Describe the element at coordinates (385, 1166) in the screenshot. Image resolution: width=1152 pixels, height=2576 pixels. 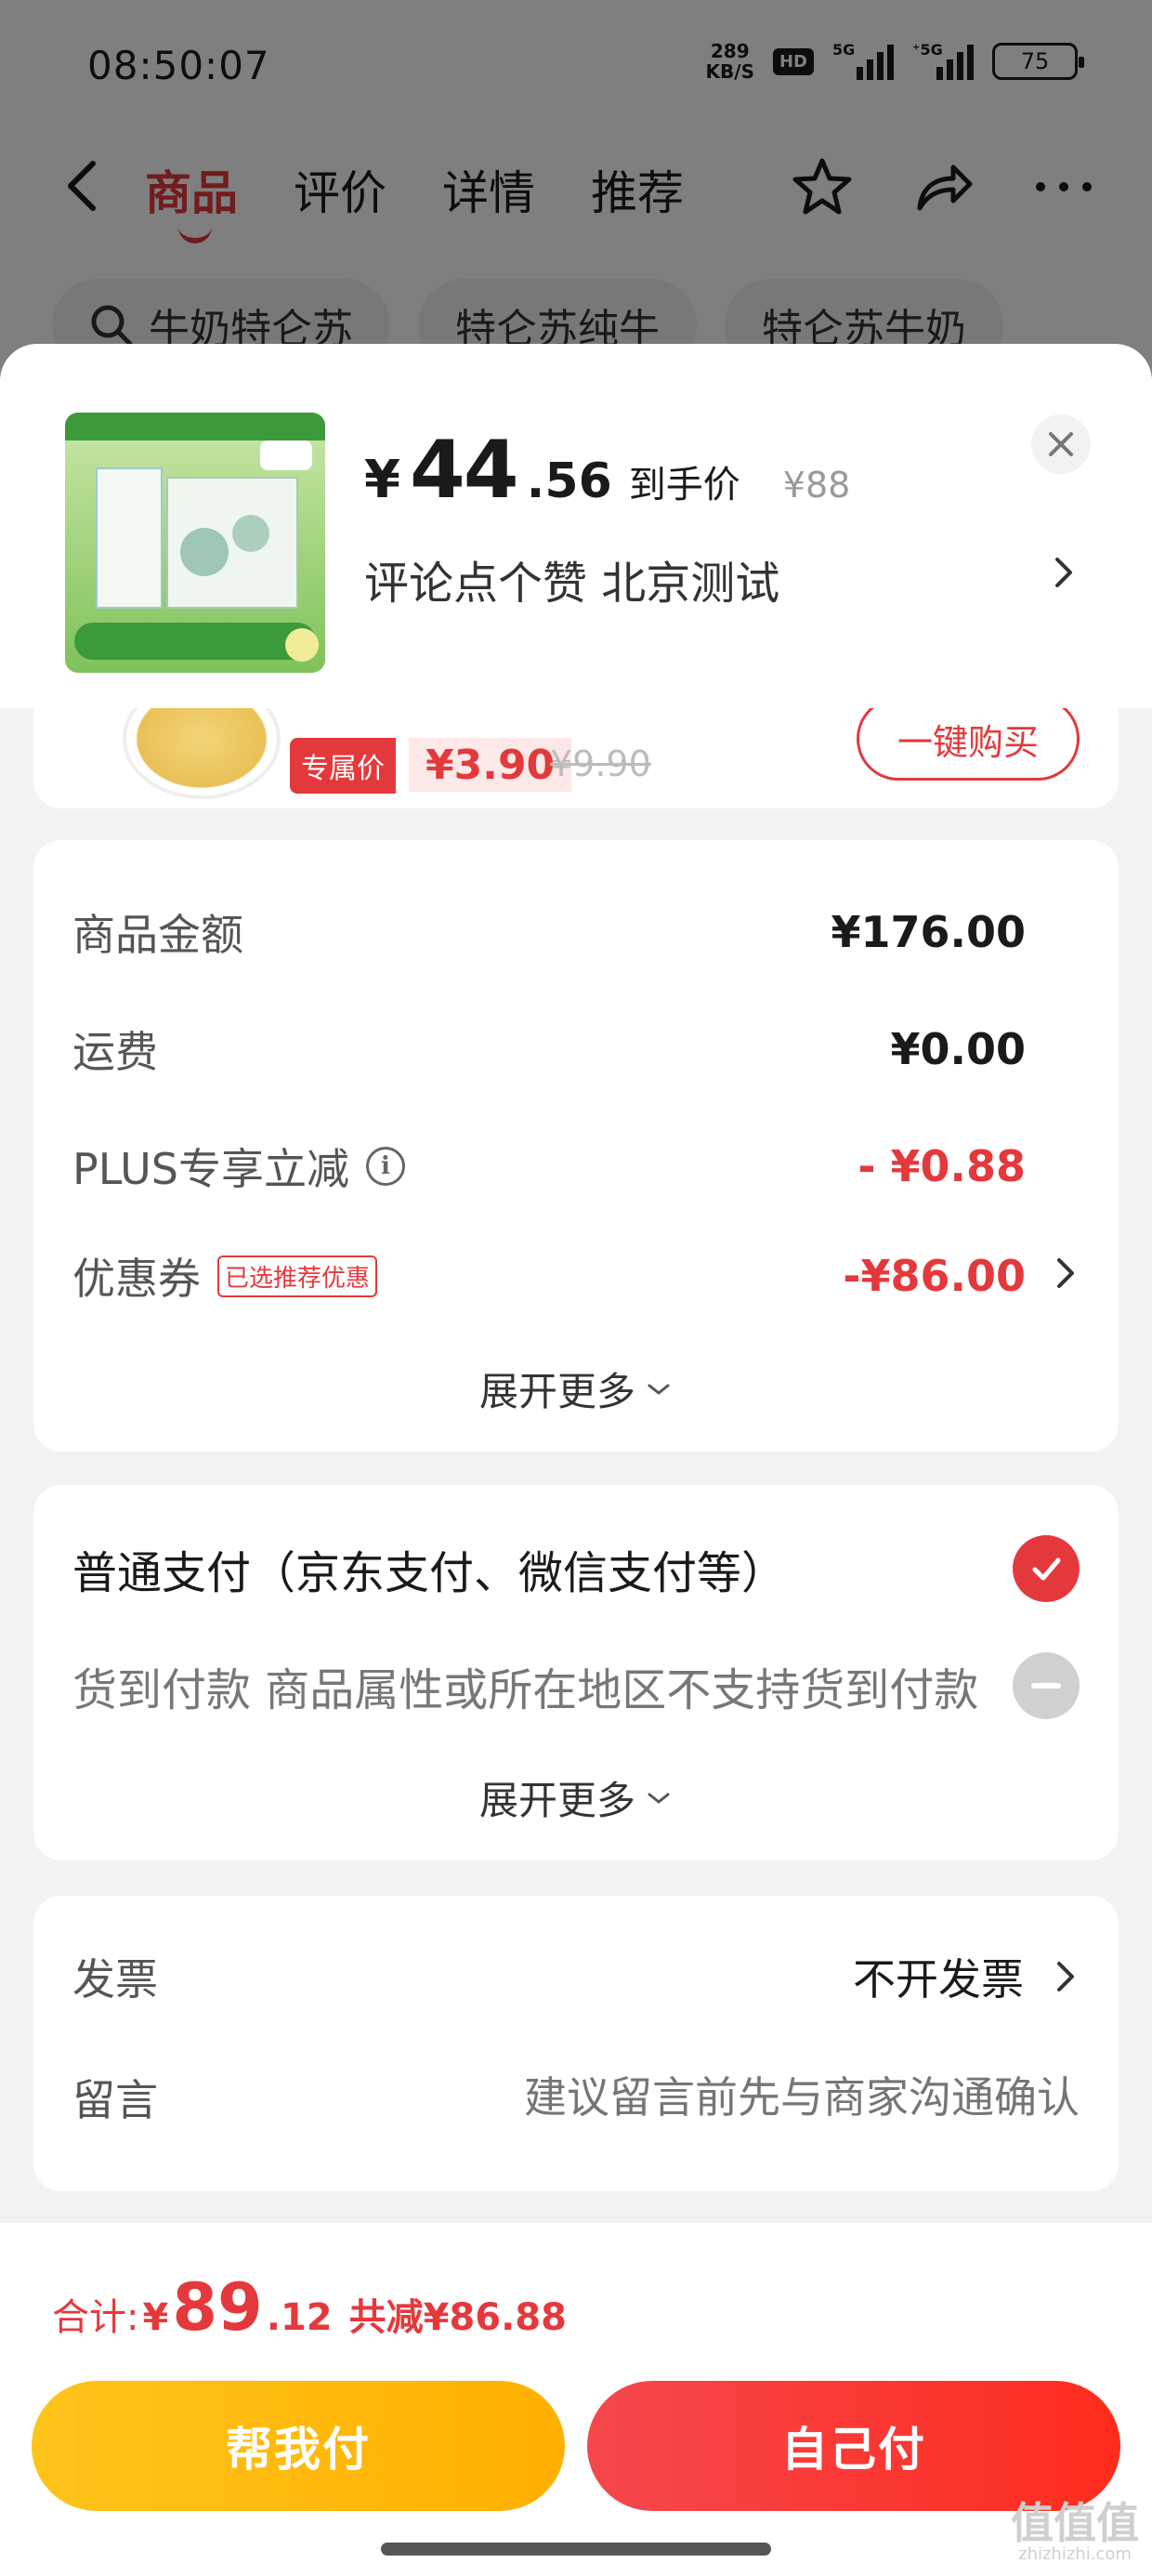
I see `info-icon: i` at that location.